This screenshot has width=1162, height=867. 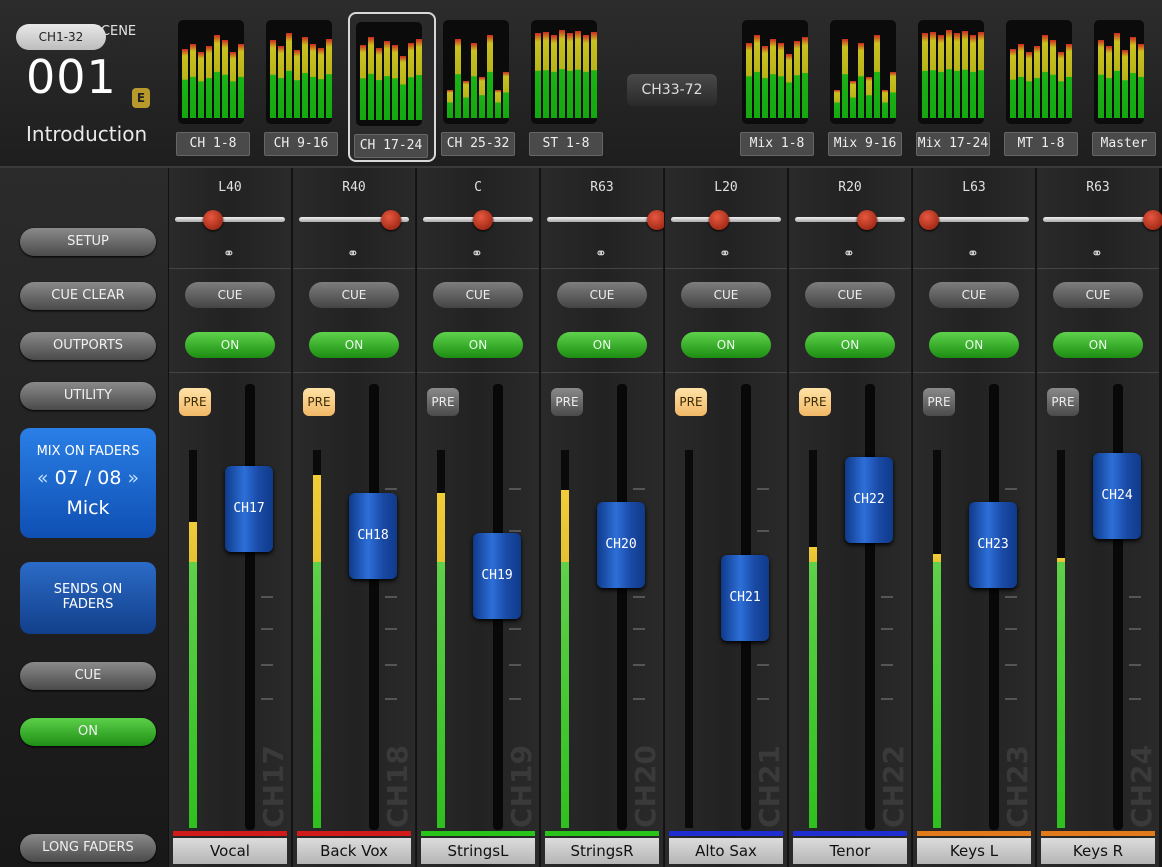 I want to click on cue-clear-button: CUE CLEAR, so click(x=88, y=296).